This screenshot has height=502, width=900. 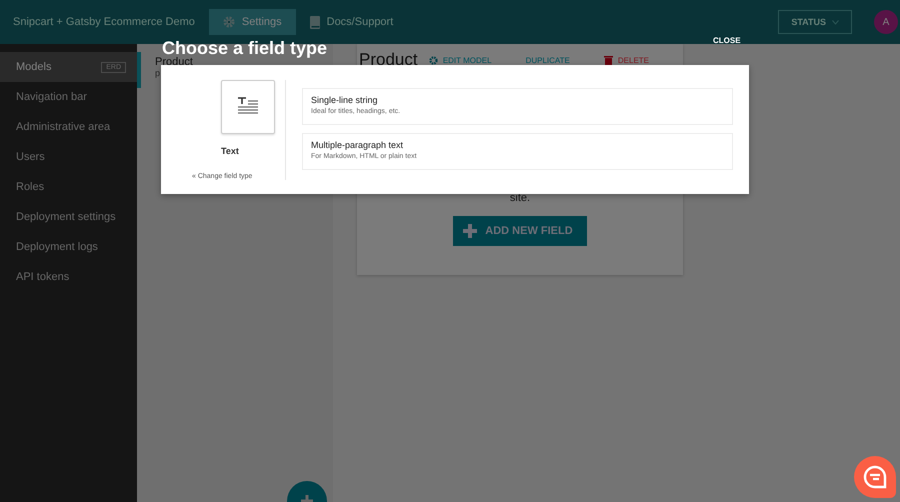 What do you see at coordinates (388, 60) in the screenshot?
I see `model-heading: Product` at bounding box center [388, 60].